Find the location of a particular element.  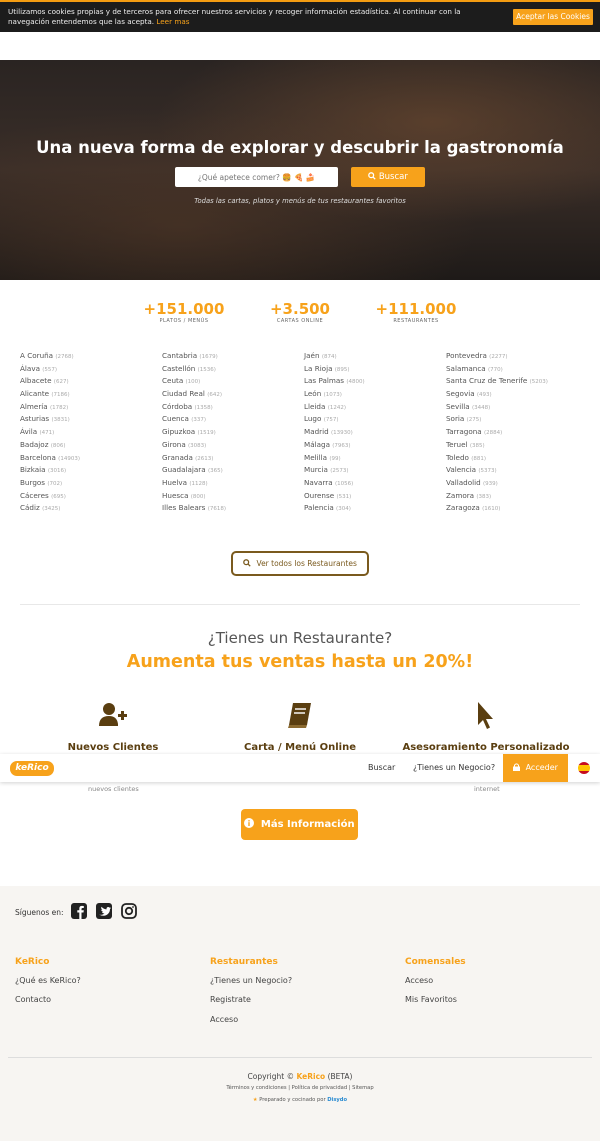

province-name: Burgos is located at coordinates (33, 482).